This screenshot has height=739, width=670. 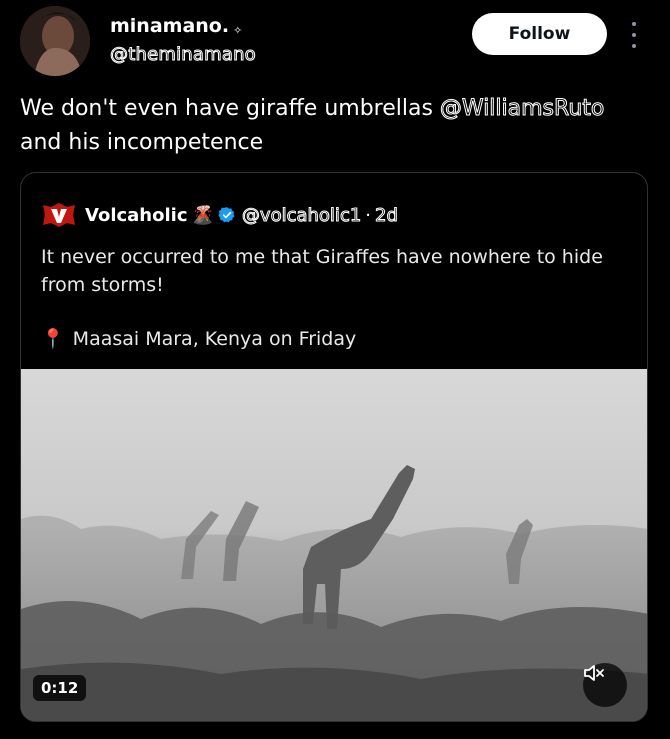 I want to click on author-info: minamano. ✧ @theminamano, so click(x=183, y=40).